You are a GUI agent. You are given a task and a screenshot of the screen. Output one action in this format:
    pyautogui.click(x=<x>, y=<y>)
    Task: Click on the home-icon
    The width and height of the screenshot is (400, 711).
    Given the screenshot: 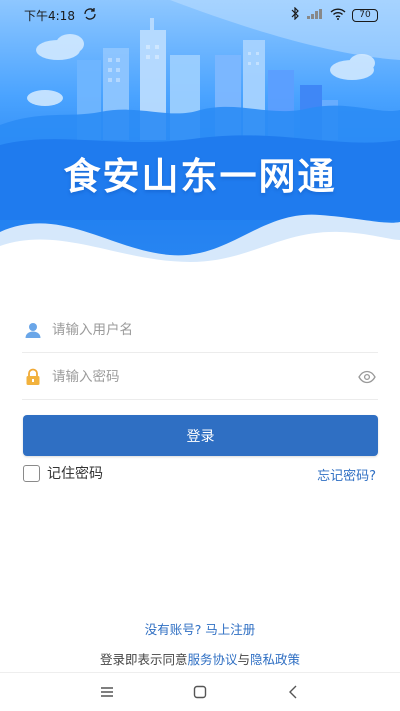 What is the action you would take?
    pyautogui.click(x=200, y=692)
    